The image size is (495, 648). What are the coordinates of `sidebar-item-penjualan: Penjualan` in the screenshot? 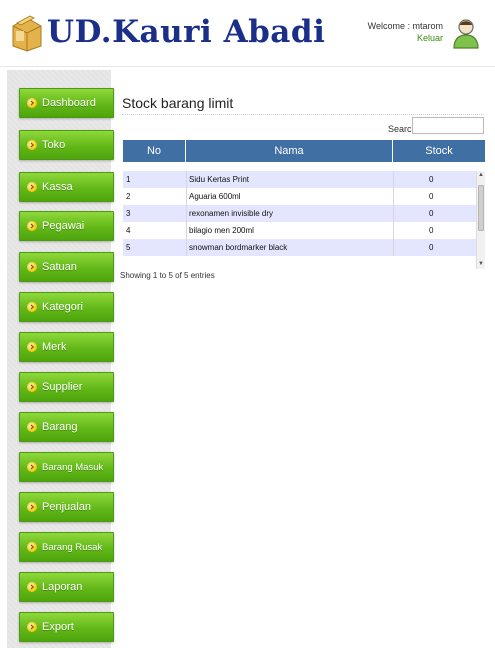 It's located at (66, 507).